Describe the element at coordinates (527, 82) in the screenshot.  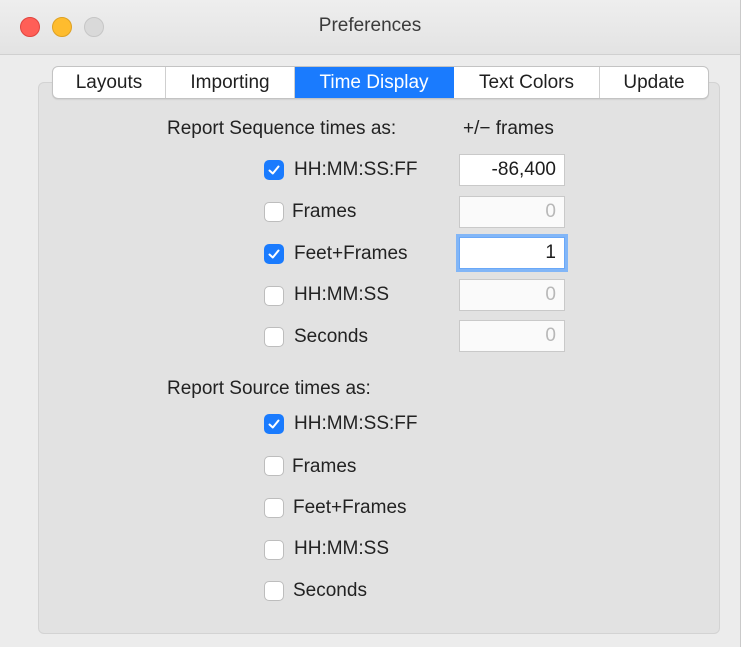
I see `tab-text-colors: Text Colors` at that location.